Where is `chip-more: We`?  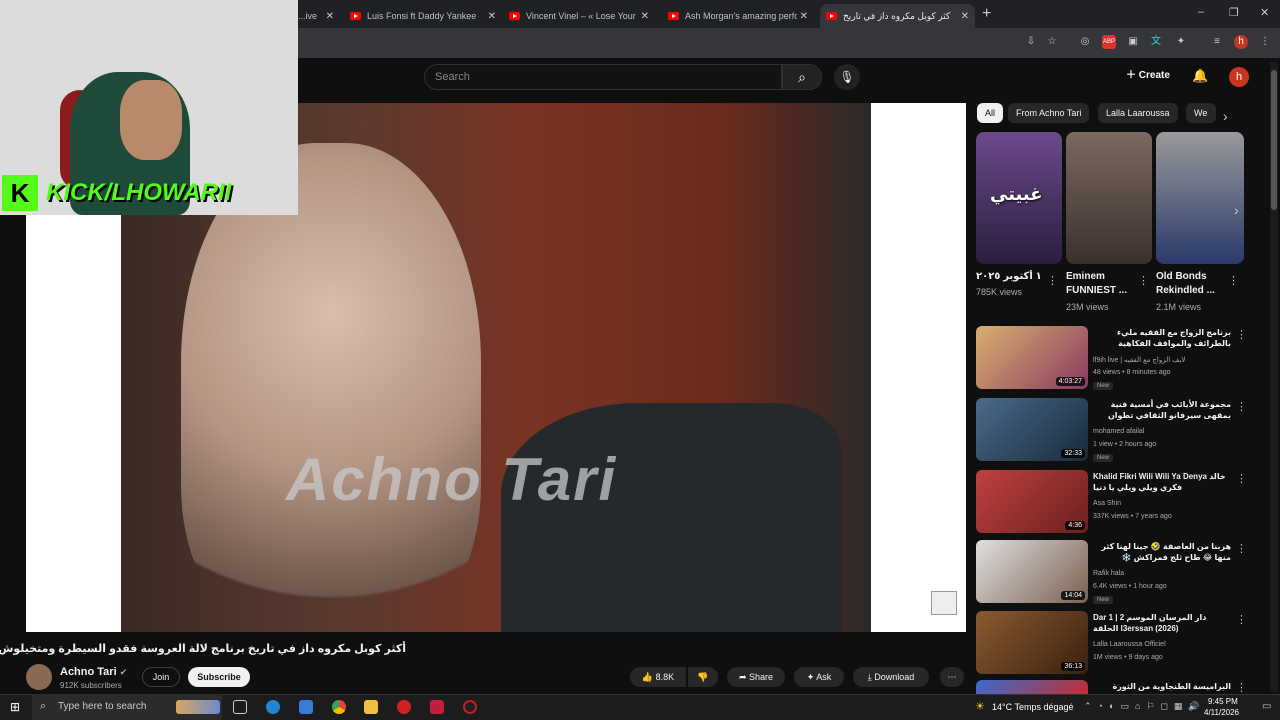 chip-more: We is located at coordinates (1201, 113).